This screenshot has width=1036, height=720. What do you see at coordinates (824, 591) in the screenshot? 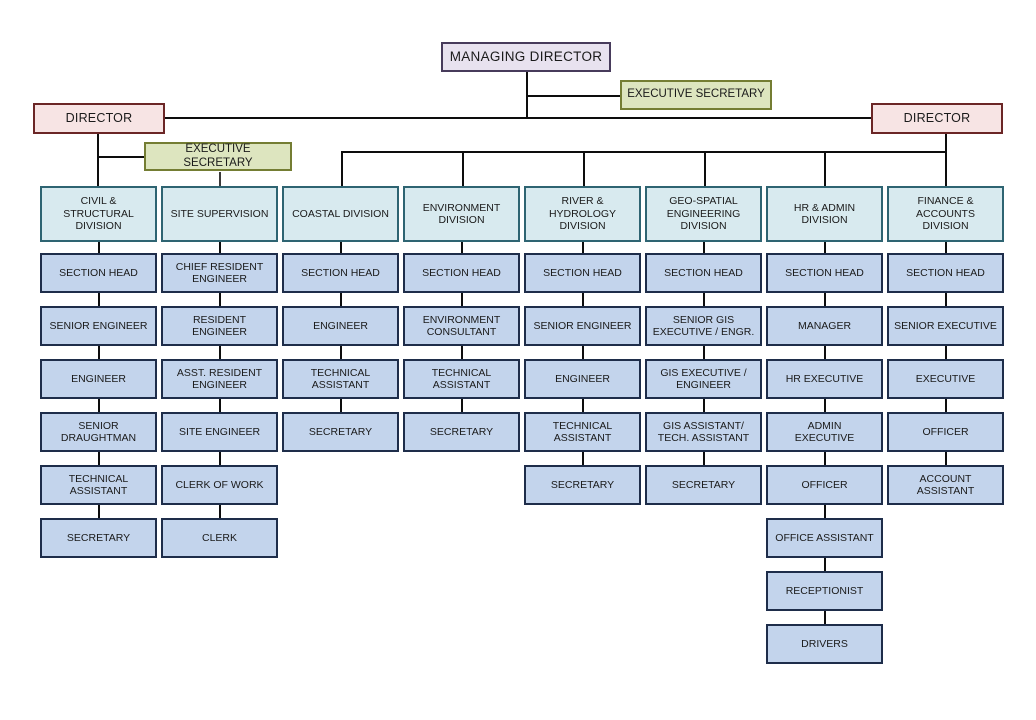
I see `role-box-hr-admin-6: RECEPTIONIST` at bounding box center [824, 591].